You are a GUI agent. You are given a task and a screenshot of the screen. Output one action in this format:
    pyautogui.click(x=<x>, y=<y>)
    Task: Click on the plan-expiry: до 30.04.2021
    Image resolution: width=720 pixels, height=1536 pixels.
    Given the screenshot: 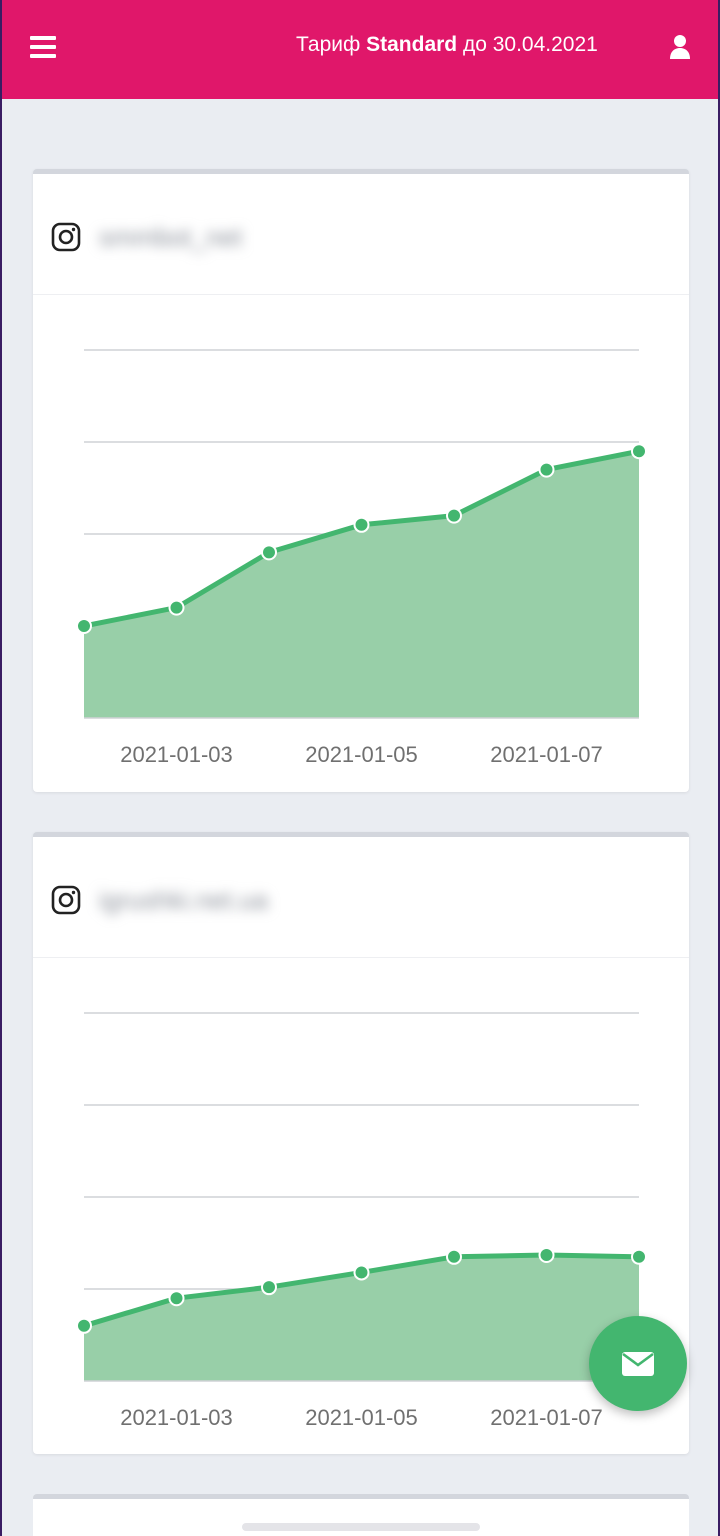 What is the action you would take?
    pyautogui.click(x=530, y=44)
    